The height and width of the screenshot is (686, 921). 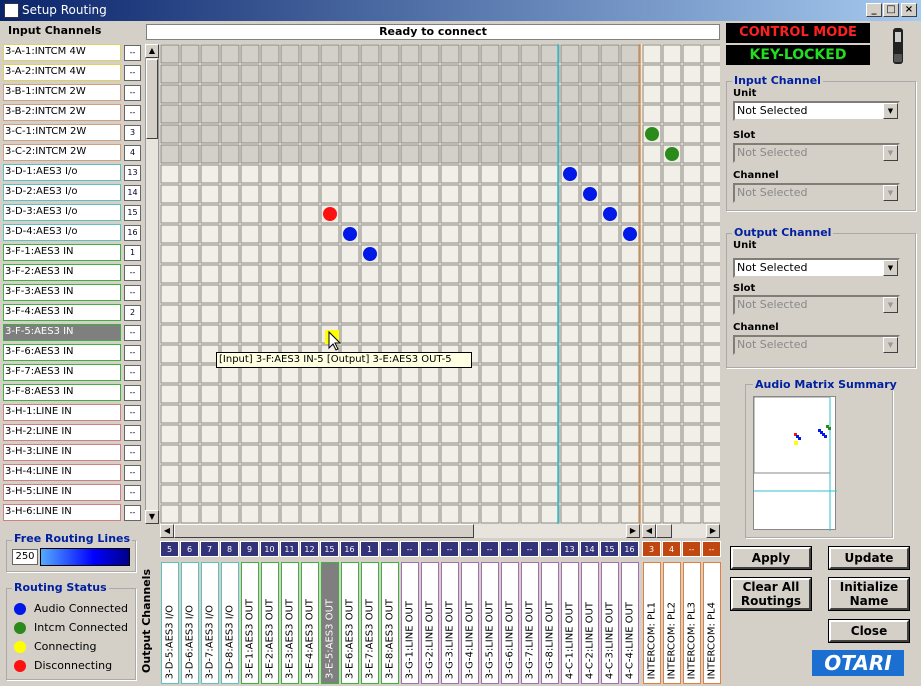 What do you see at coordinates (816, 268) in the screenshot?
I see `output-unit-select: Not Selected ▼` at bounding box center [816, 268].